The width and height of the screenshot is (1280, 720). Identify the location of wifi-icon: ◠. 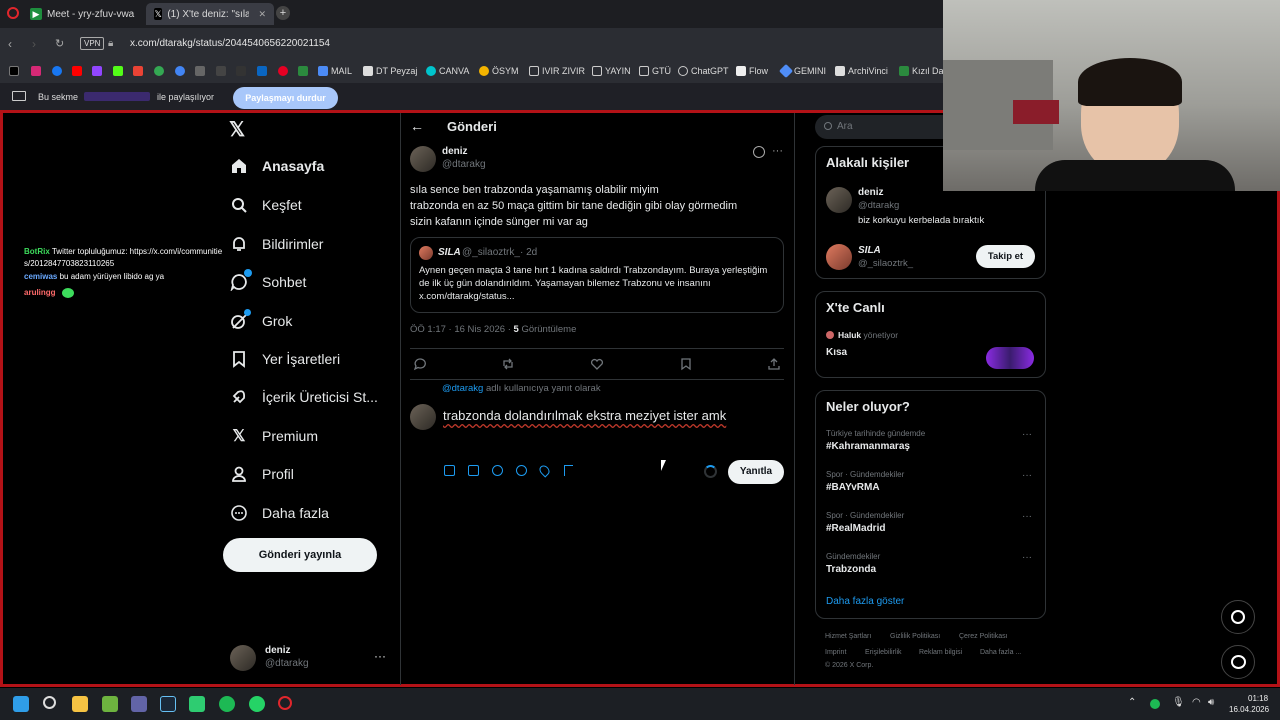
(1196, 702).